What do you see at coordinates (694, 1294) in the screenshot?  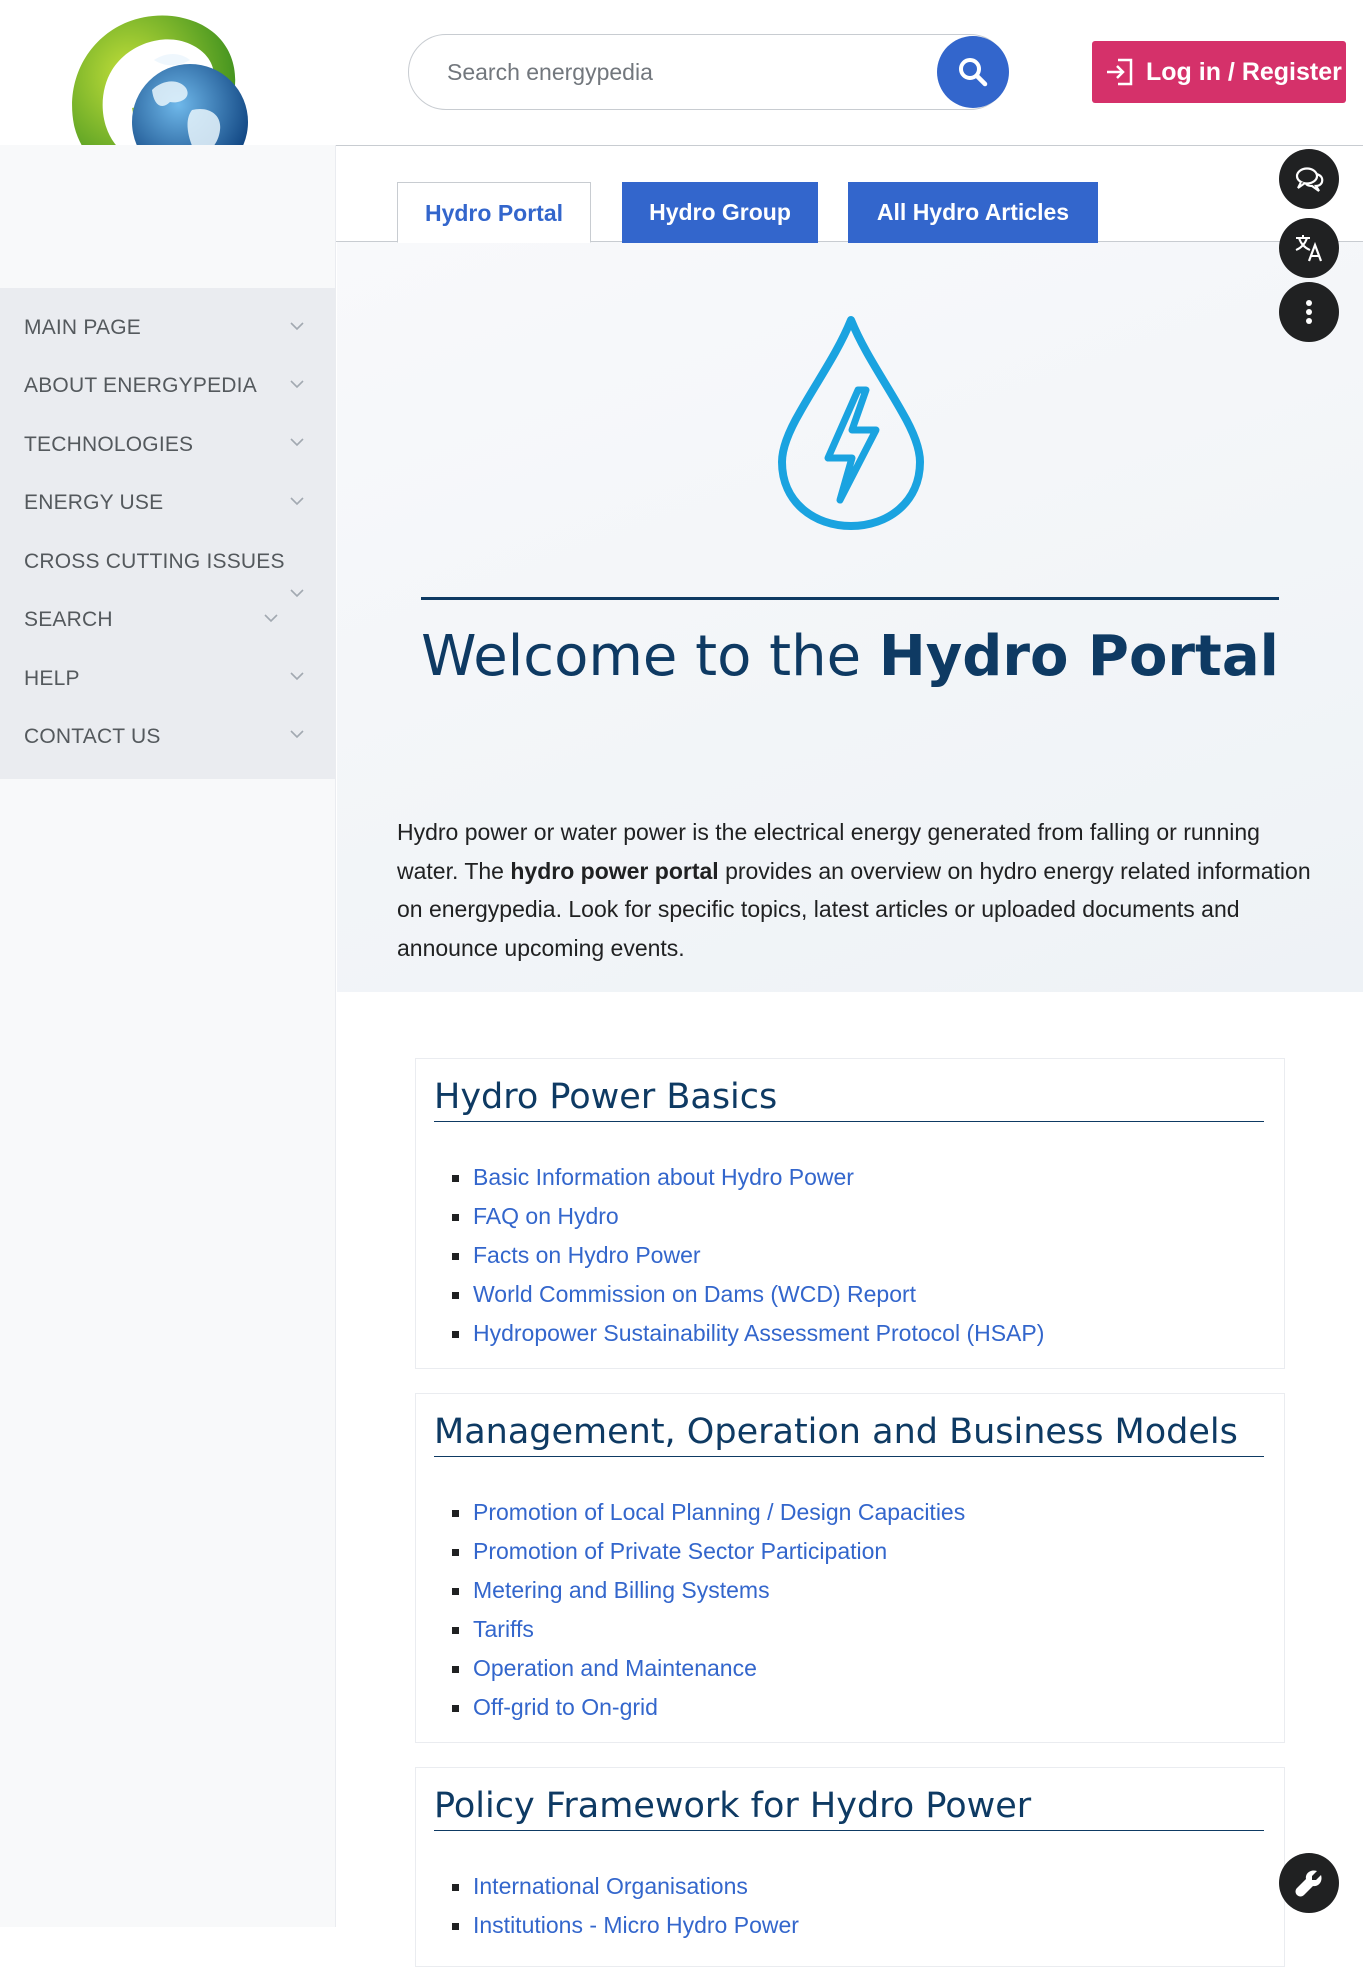 I see `link: World Commission on Dams (WCD) Report` at bounding box center [694, 1294].